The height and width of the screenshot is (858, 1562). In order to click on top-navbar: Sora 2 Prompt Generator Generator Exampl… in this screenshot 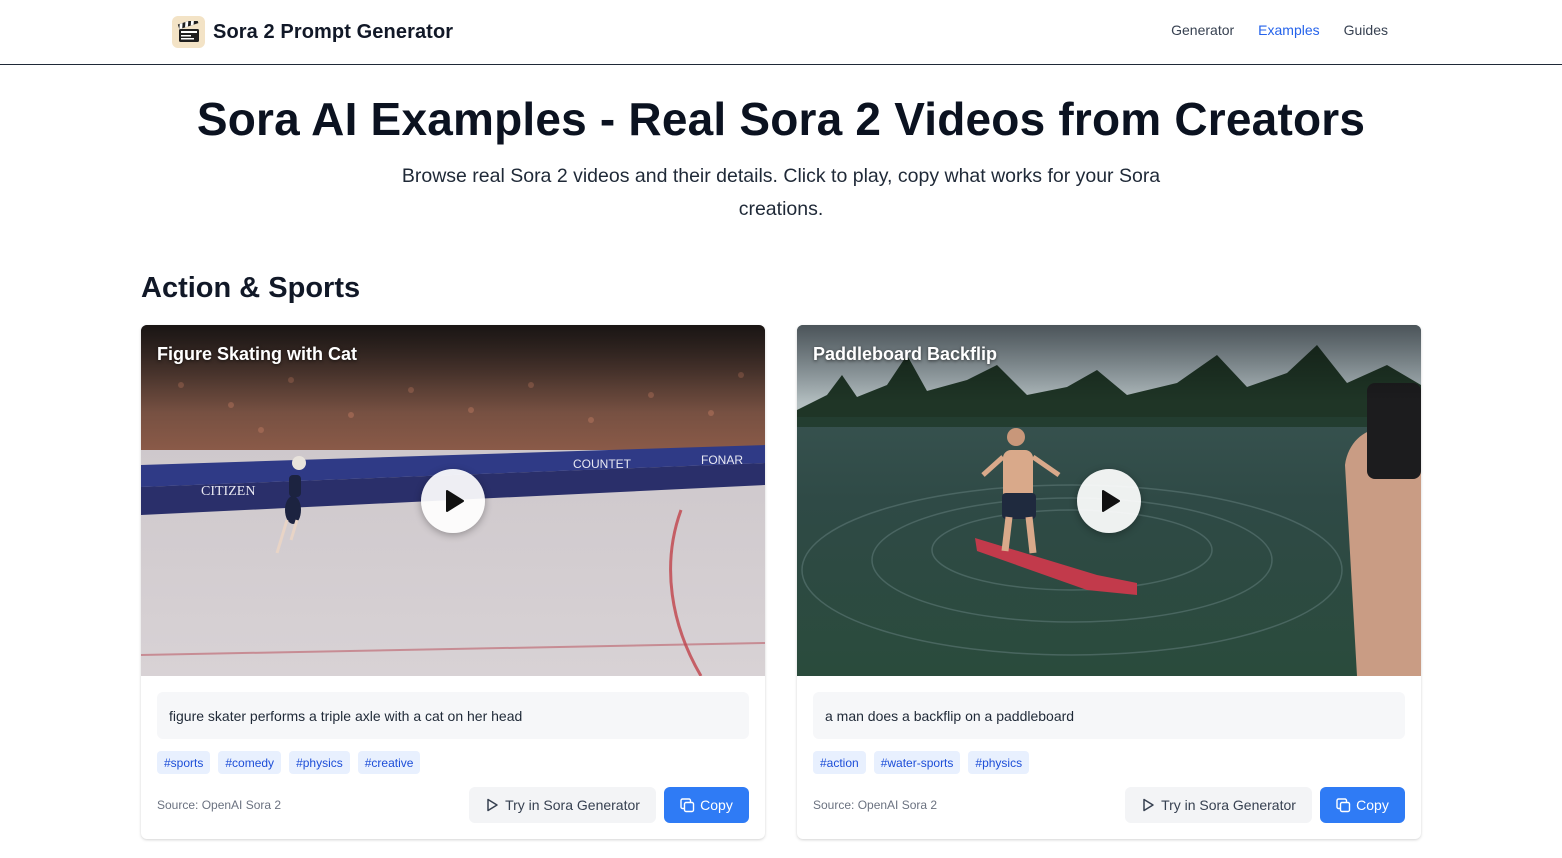, I will do `click(781, 32)`.